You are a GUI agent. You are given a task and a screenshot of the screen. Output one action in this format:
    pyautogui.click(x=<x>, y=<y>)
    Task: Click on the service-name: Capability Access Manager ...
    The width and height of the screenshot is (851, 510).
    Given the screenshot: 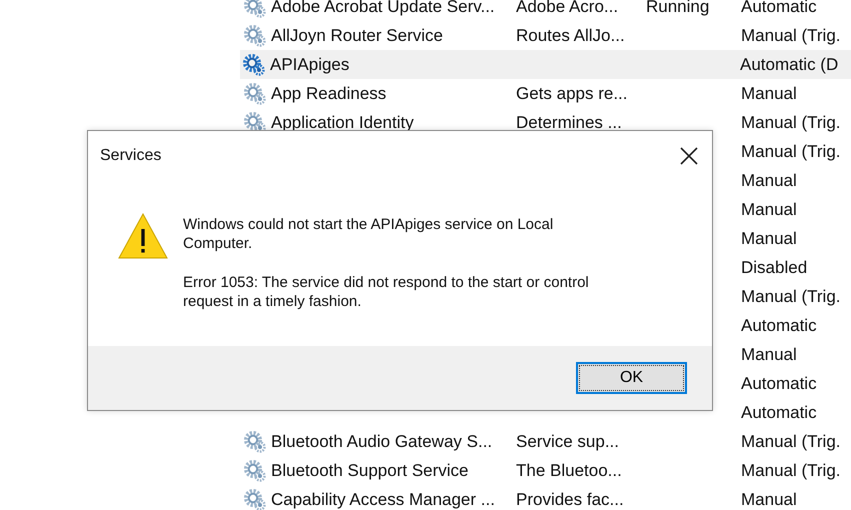 What is the action you would take?
    pyautogui.click(x=383, y=499)
    